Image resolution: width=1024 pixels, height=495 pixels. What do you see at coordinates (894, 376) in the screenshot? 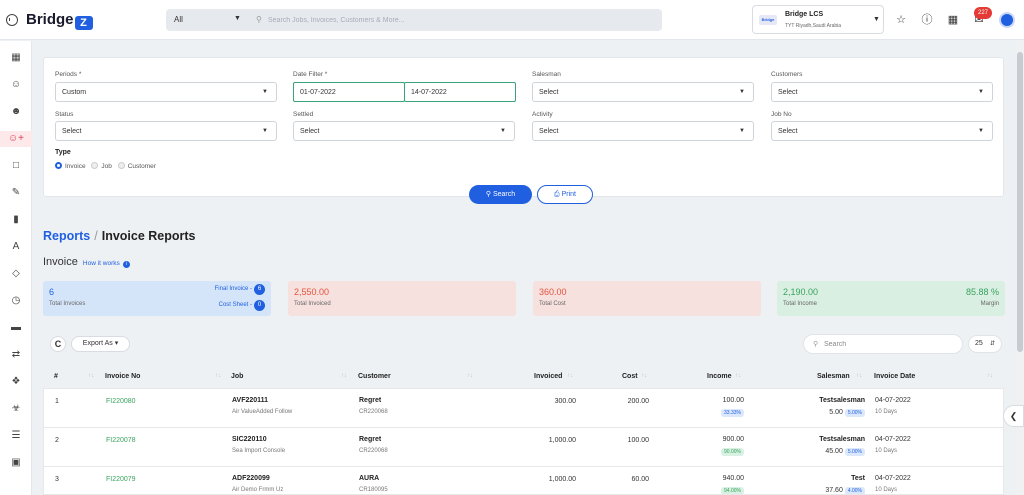
I see `col-invoice-date: Invoice Date` at bounding box center [894, 376].